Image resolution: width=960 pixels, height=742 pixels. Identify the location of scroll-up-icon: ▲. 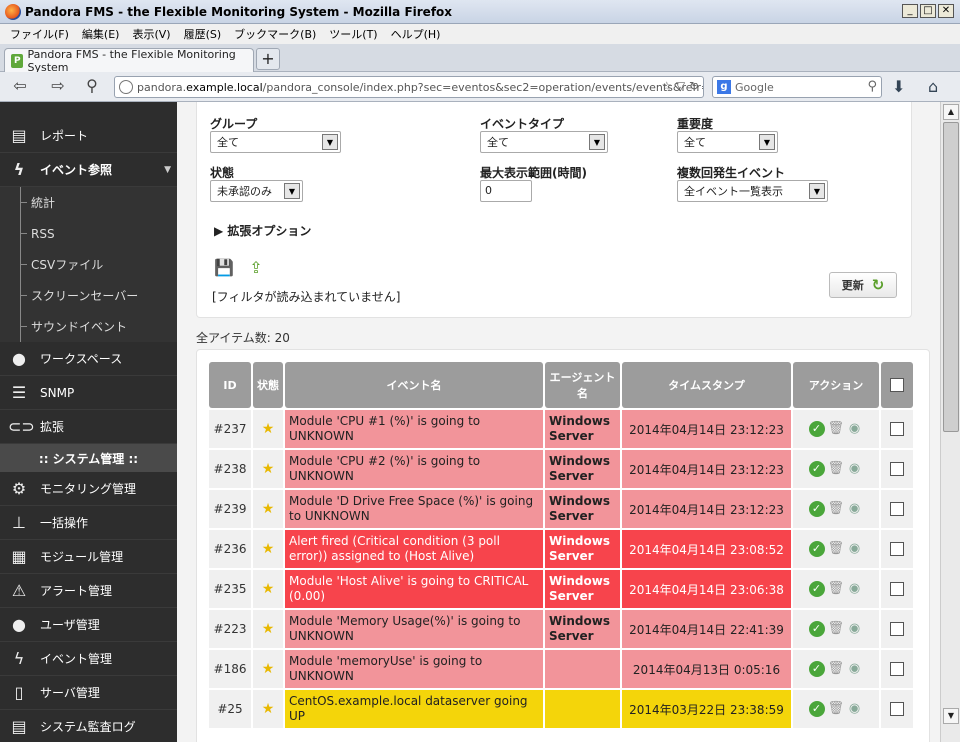
(951, 112).